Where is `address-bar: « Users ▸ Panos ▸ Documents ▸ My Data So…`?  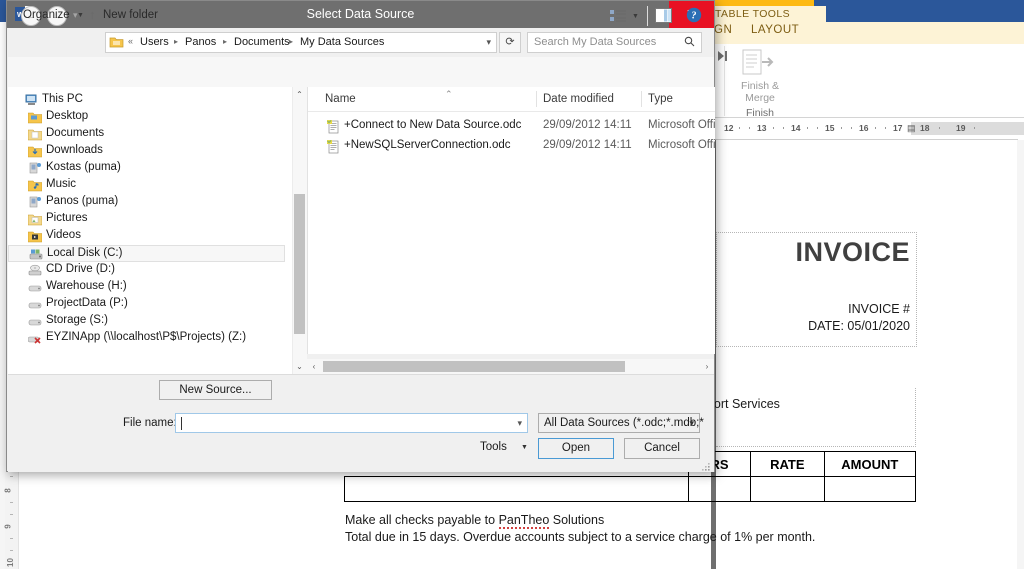
address-bar: « Users ▸ Panos ▸ Documents ▸ My Data So… is located at coordinates (301, 42).